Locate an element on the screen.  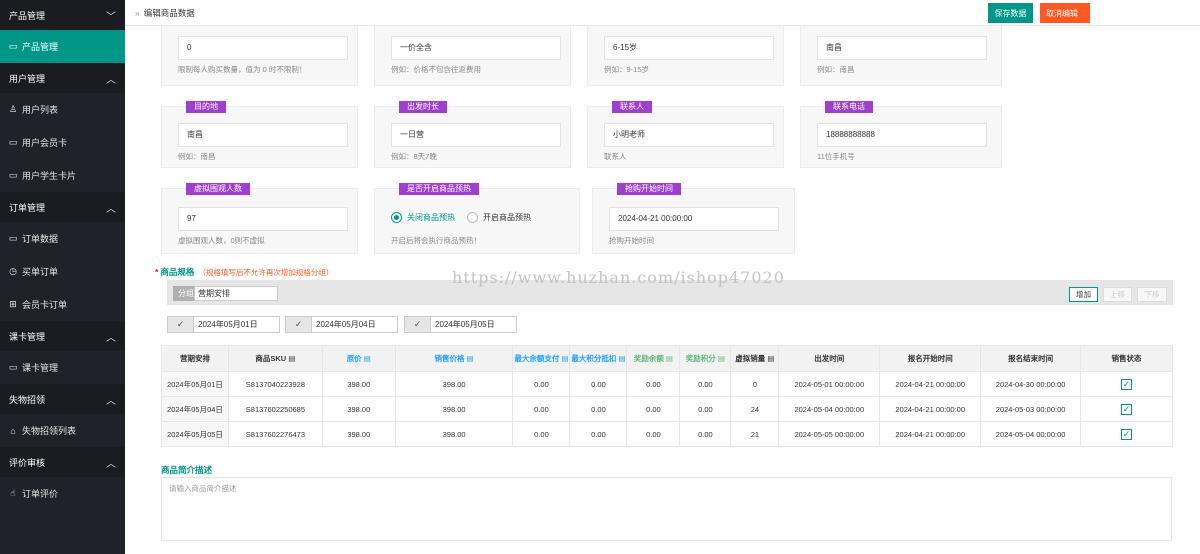
sidebar-group-user: 用户管理 ︿ is located at coordinates (62, 78).